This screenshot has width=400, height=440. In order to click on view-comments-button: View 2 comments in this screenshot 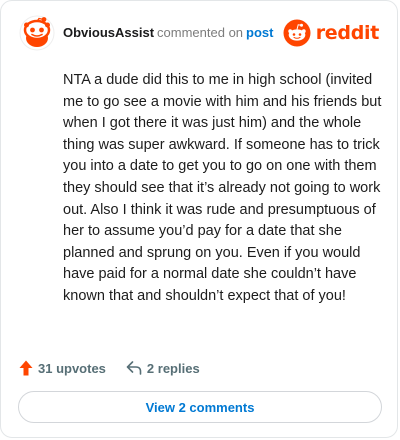, I will do `click(200, 407)`.